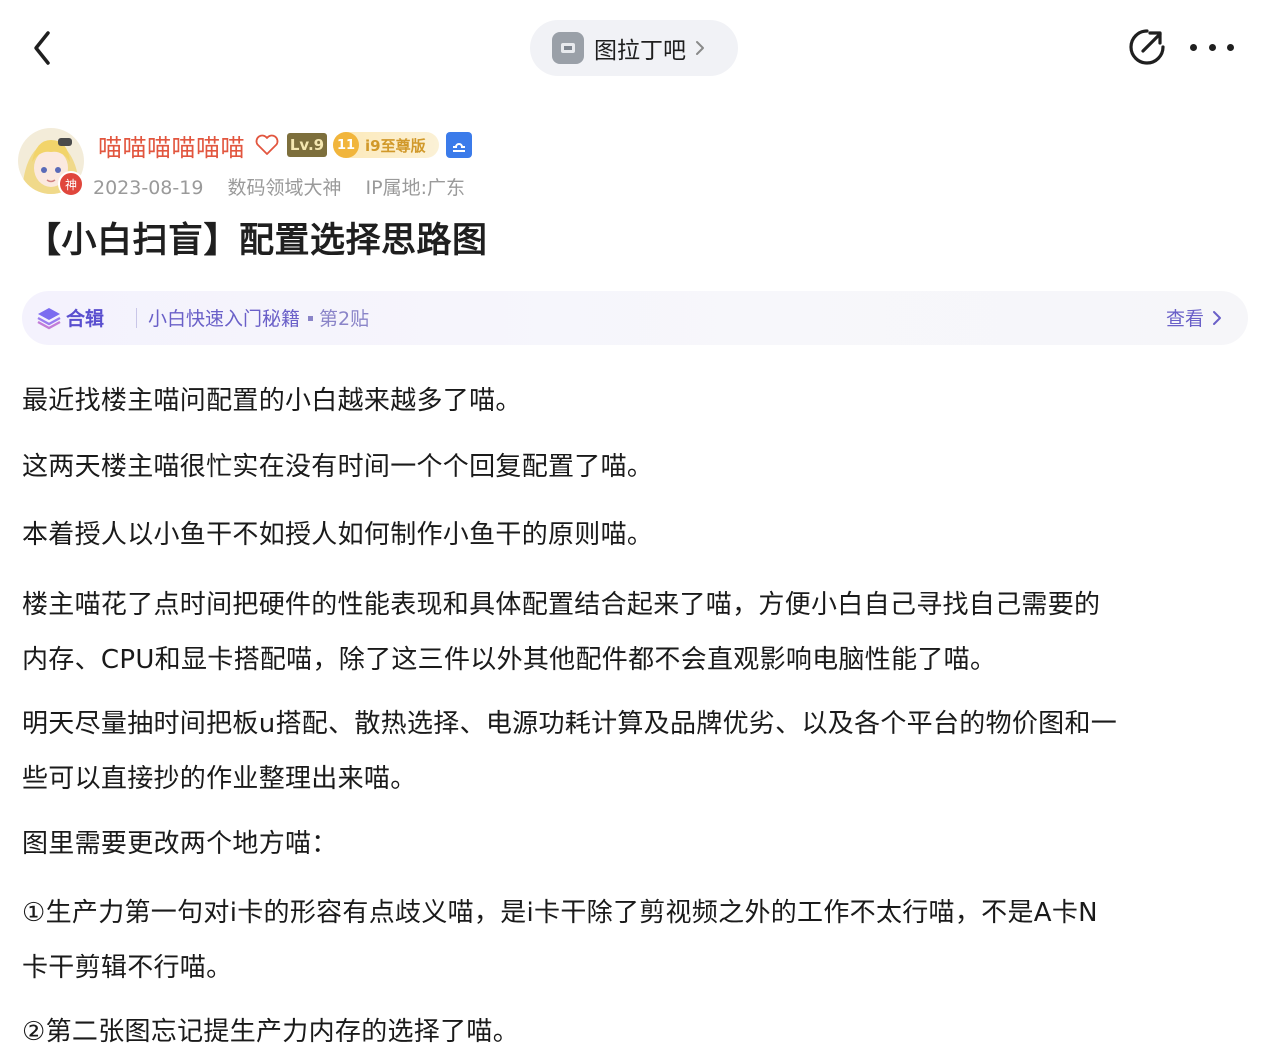 Image resolution: width=1269 pixels, height=1058 pixels. Describe the element at coordinates (344, 319) in the screenshot. I see `collection-index: 第2贴` at that location.